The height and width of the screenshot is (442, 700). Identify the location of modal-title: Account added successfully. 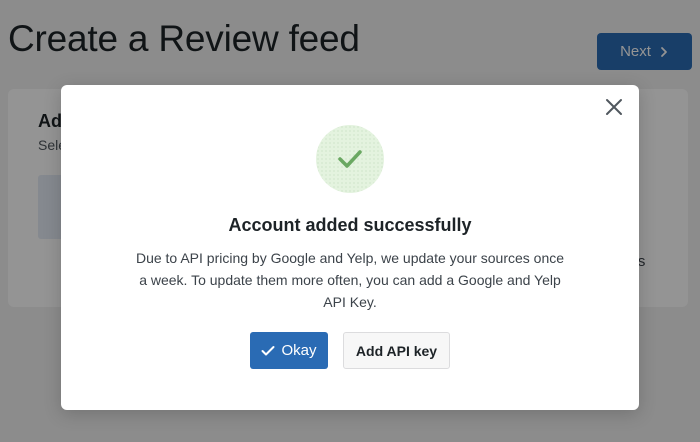
(350, 225).